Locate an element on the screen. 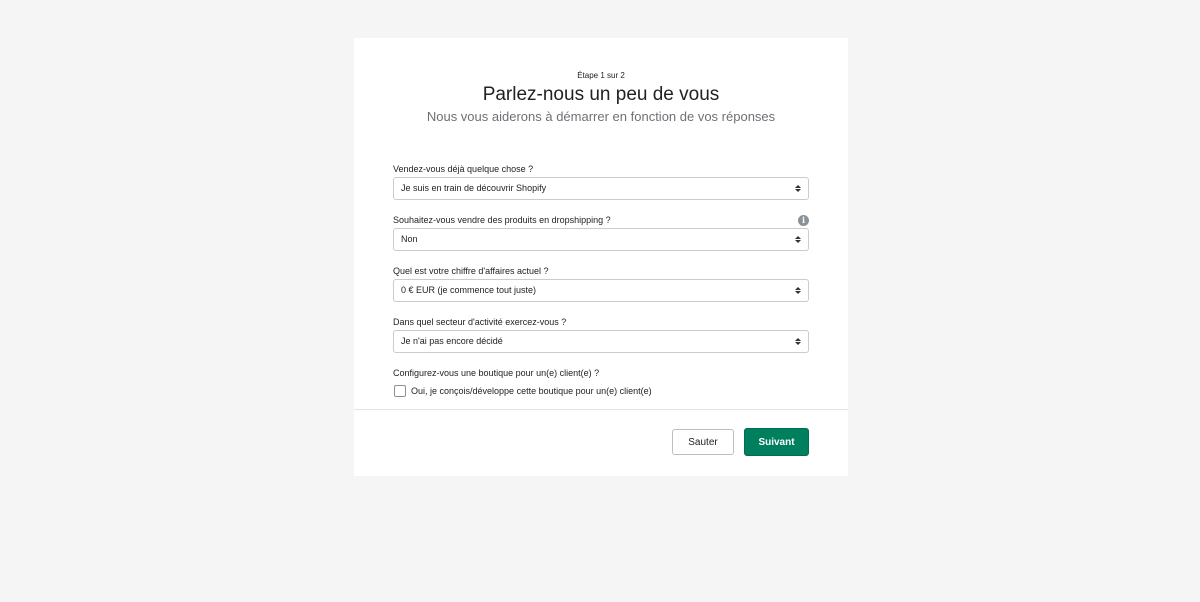 This screenshot has height=602, width=1200. select-value: Je n'ai pas encore décidé is located at coordinates (452, 341).